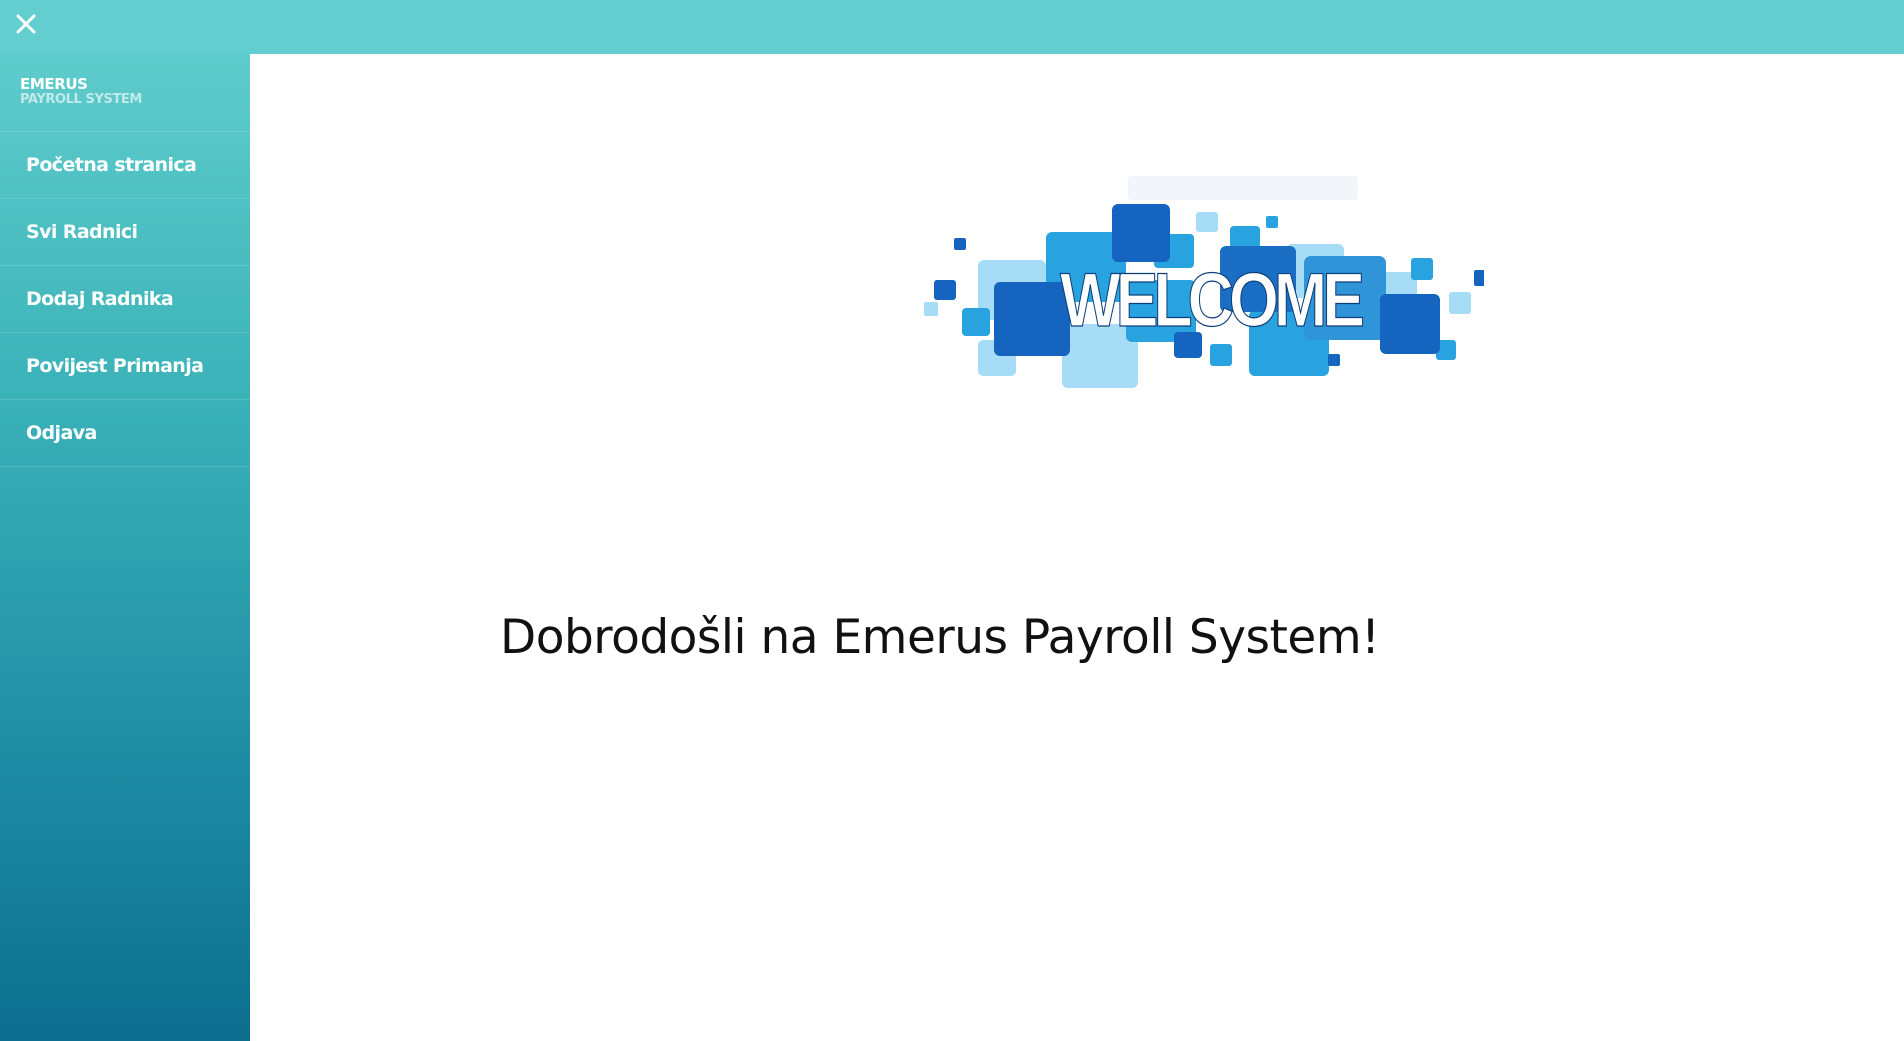  Describe the element at coordinates (125, 165) in the screenshot. I see `sidebar-item-home: Početna stranica` at that location.